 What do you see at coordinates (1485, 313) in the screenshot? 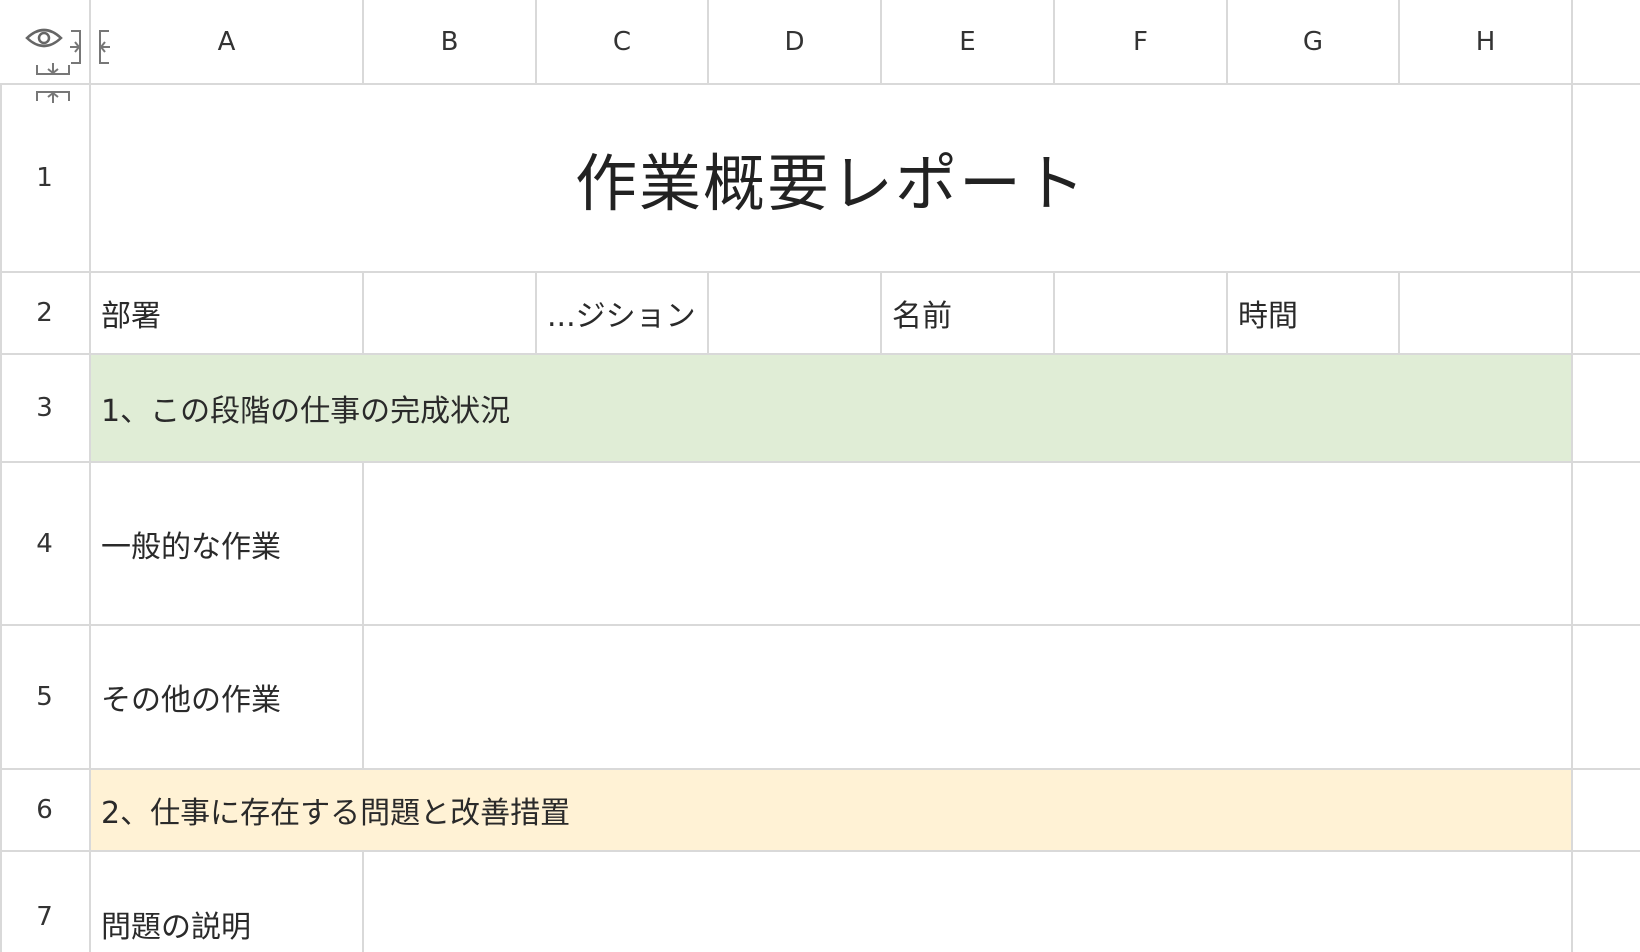
I see `cell-time-value` at bounding box center [1485, 313].